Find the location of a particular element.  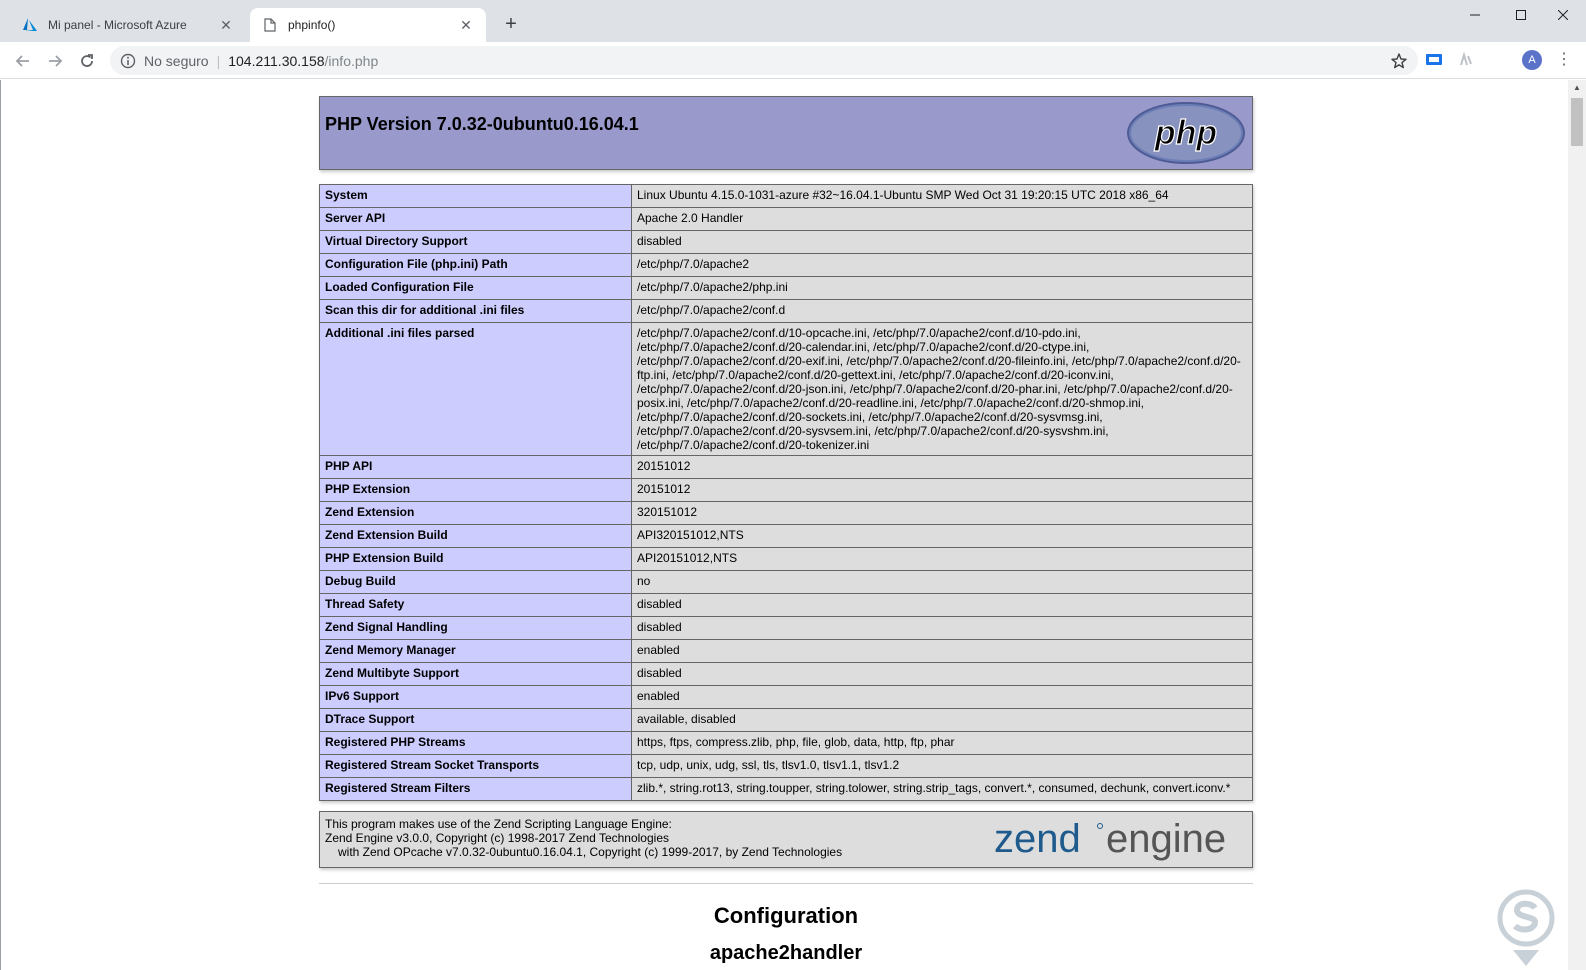

table-row: Debug Build no is located at coordinates (786, 582).